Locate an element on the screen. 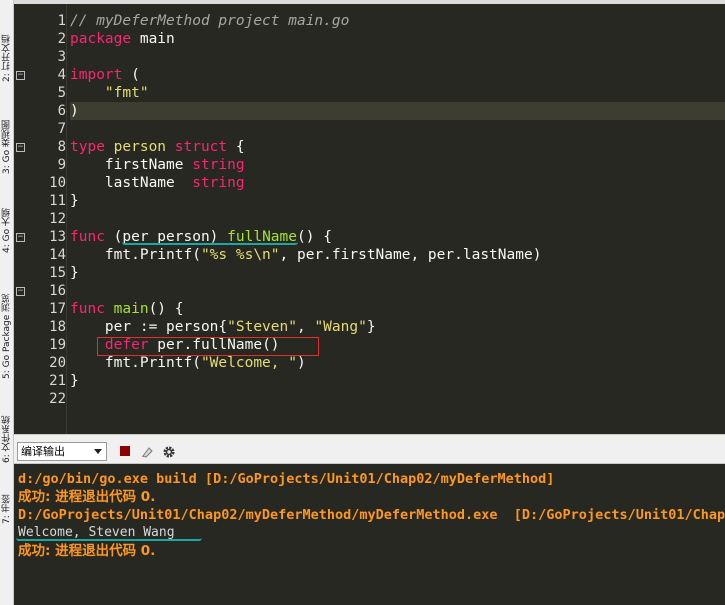 The height and width of the screenshot is (605, 725). receiver-underline is located at coordinates (210, 243).